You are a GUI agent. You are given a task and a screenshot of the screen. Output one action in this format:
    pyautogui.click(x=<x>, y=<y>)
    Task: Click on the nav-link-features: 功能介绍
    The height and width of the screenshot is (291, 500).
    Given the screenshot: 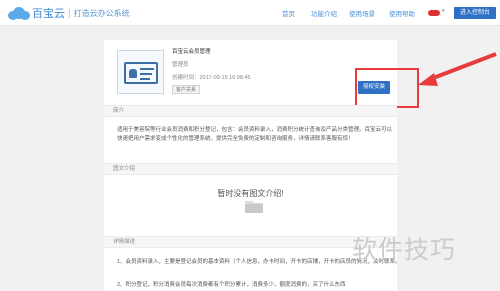 What is the action you would take?
    pyautogui.click(x=324, y=13)
    